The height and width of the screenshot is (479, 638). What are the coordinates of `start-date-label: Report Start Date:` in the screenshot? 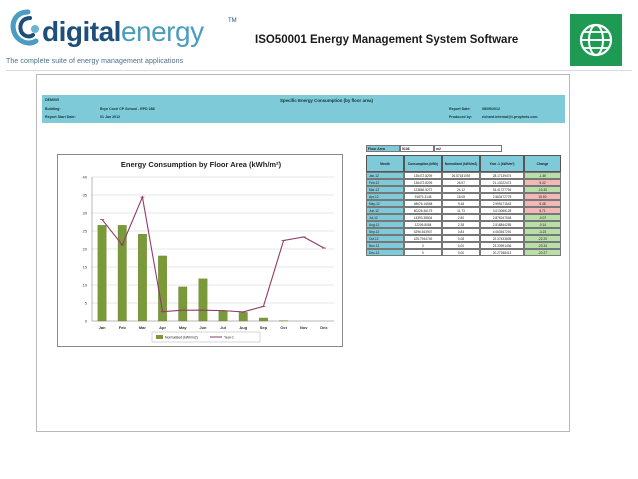 It's located at (60, 117).